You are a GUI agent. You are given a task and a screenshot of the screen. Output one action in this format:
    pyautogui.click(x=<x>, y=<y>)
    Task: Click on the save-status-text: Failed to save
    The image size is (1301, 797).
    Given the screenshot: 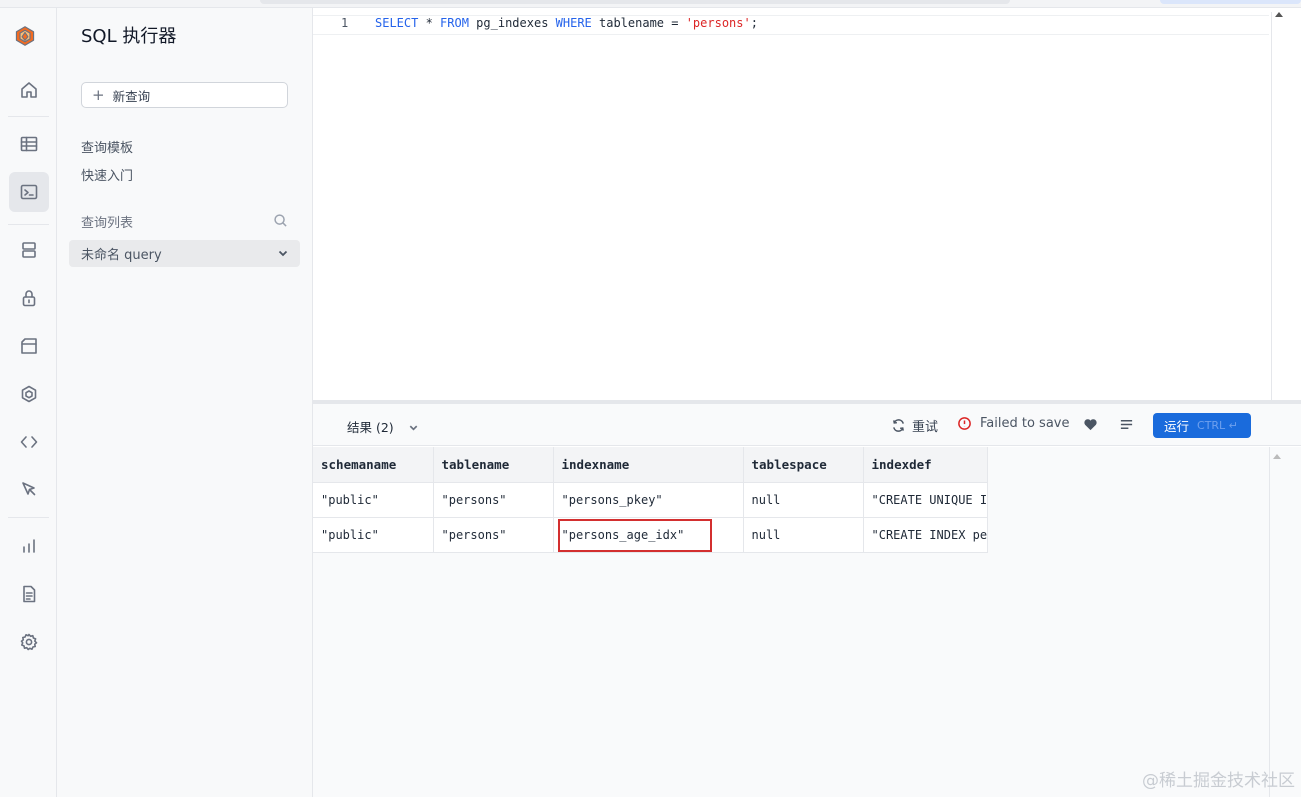 What is the action you would take?
    pyautogui.click(x=1025, y=423)
    